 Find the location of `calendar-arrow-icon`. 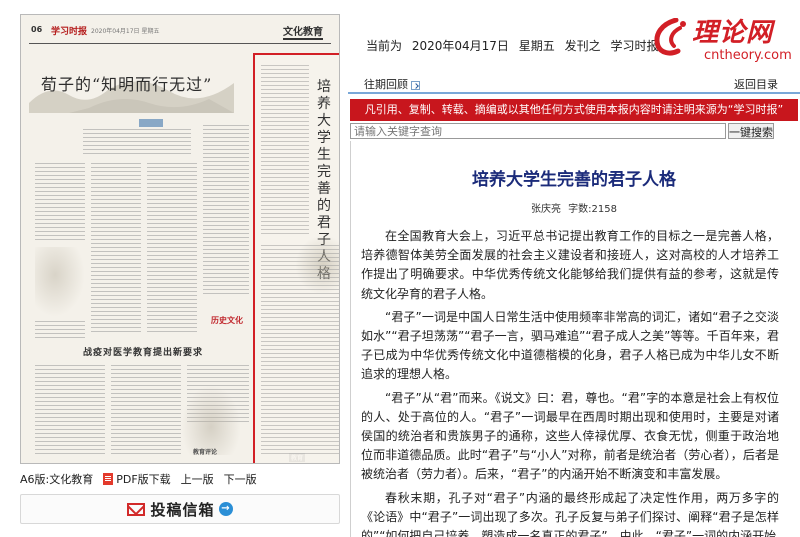

calendar-arrow-icon is located at coordinates (415, 85).